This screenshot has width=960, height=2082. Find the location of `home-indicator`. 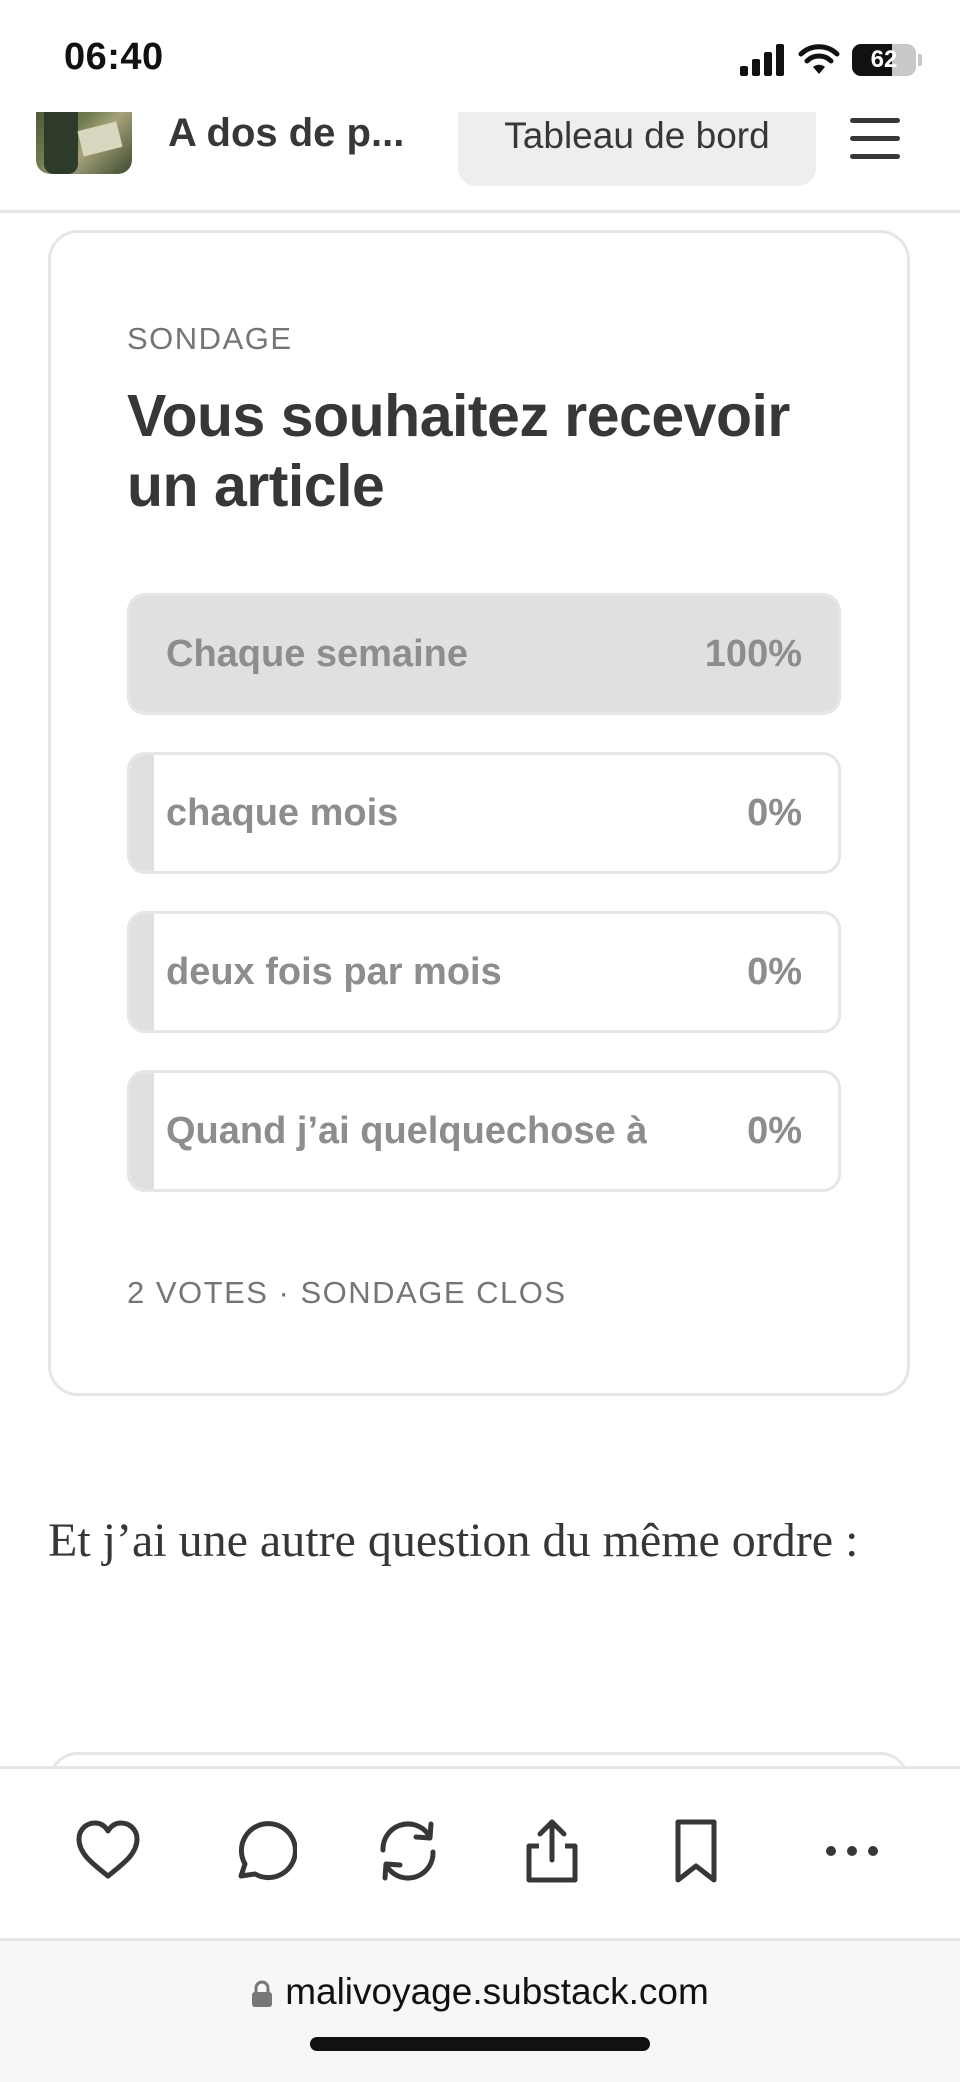

home-indicator is located at coordinates (480, 2044).